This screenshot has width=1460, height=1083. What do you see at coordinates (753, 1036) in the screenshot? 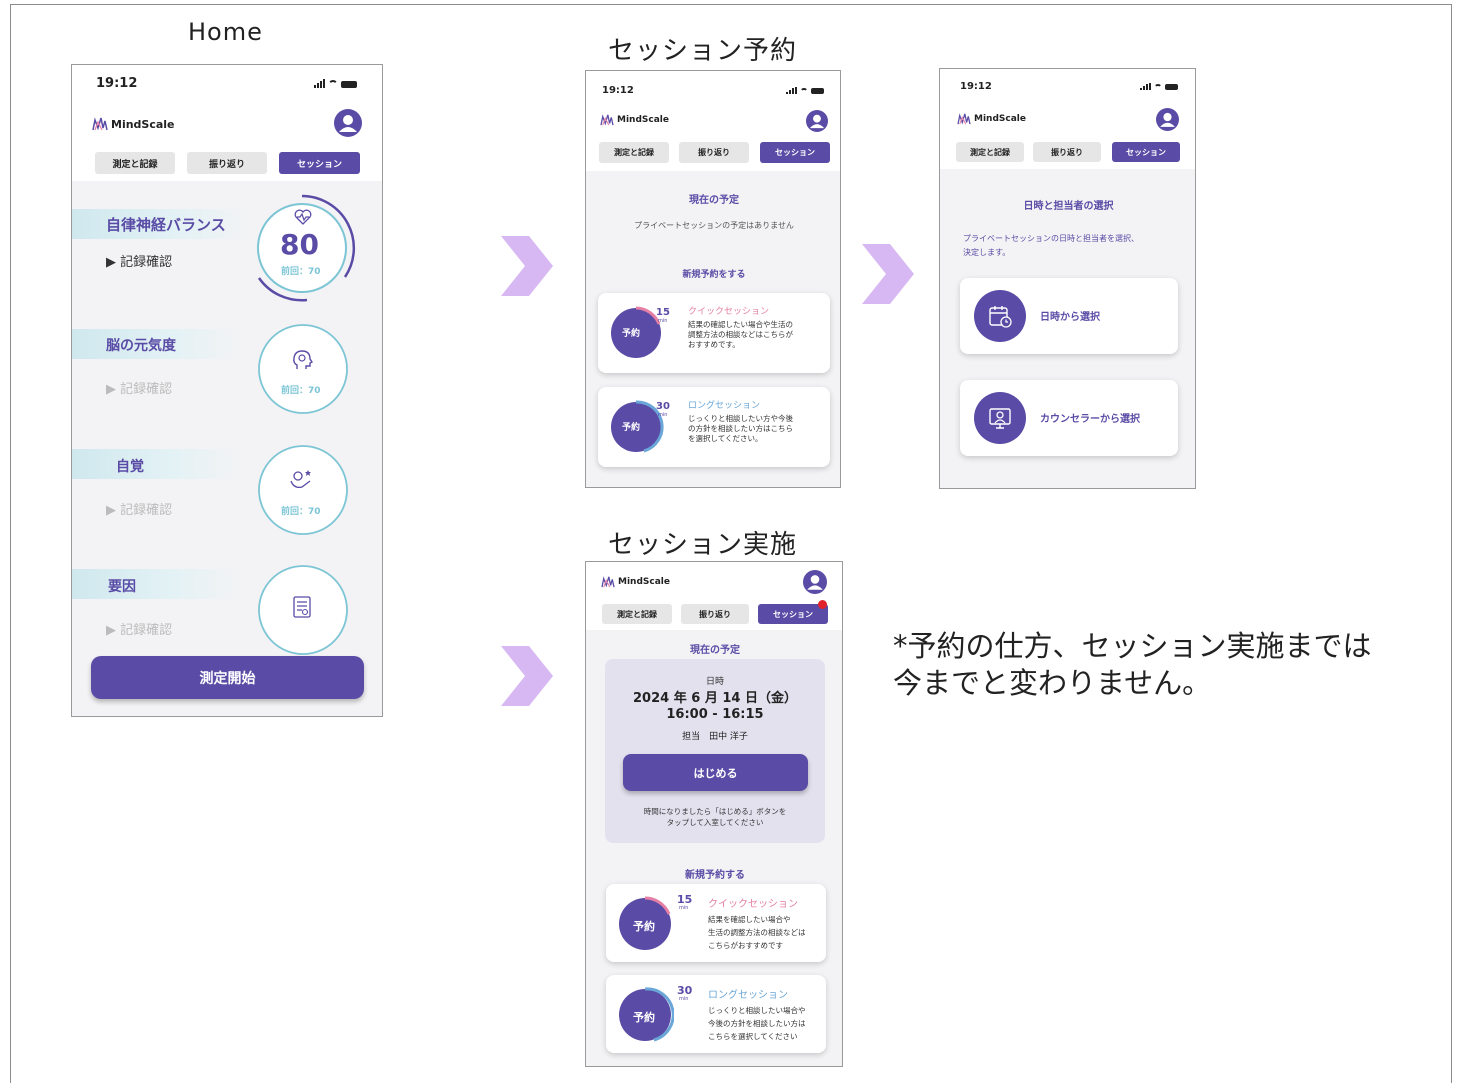
I see `long-desc-3: こちらを選択してください` at bounding box center [753, 1036].